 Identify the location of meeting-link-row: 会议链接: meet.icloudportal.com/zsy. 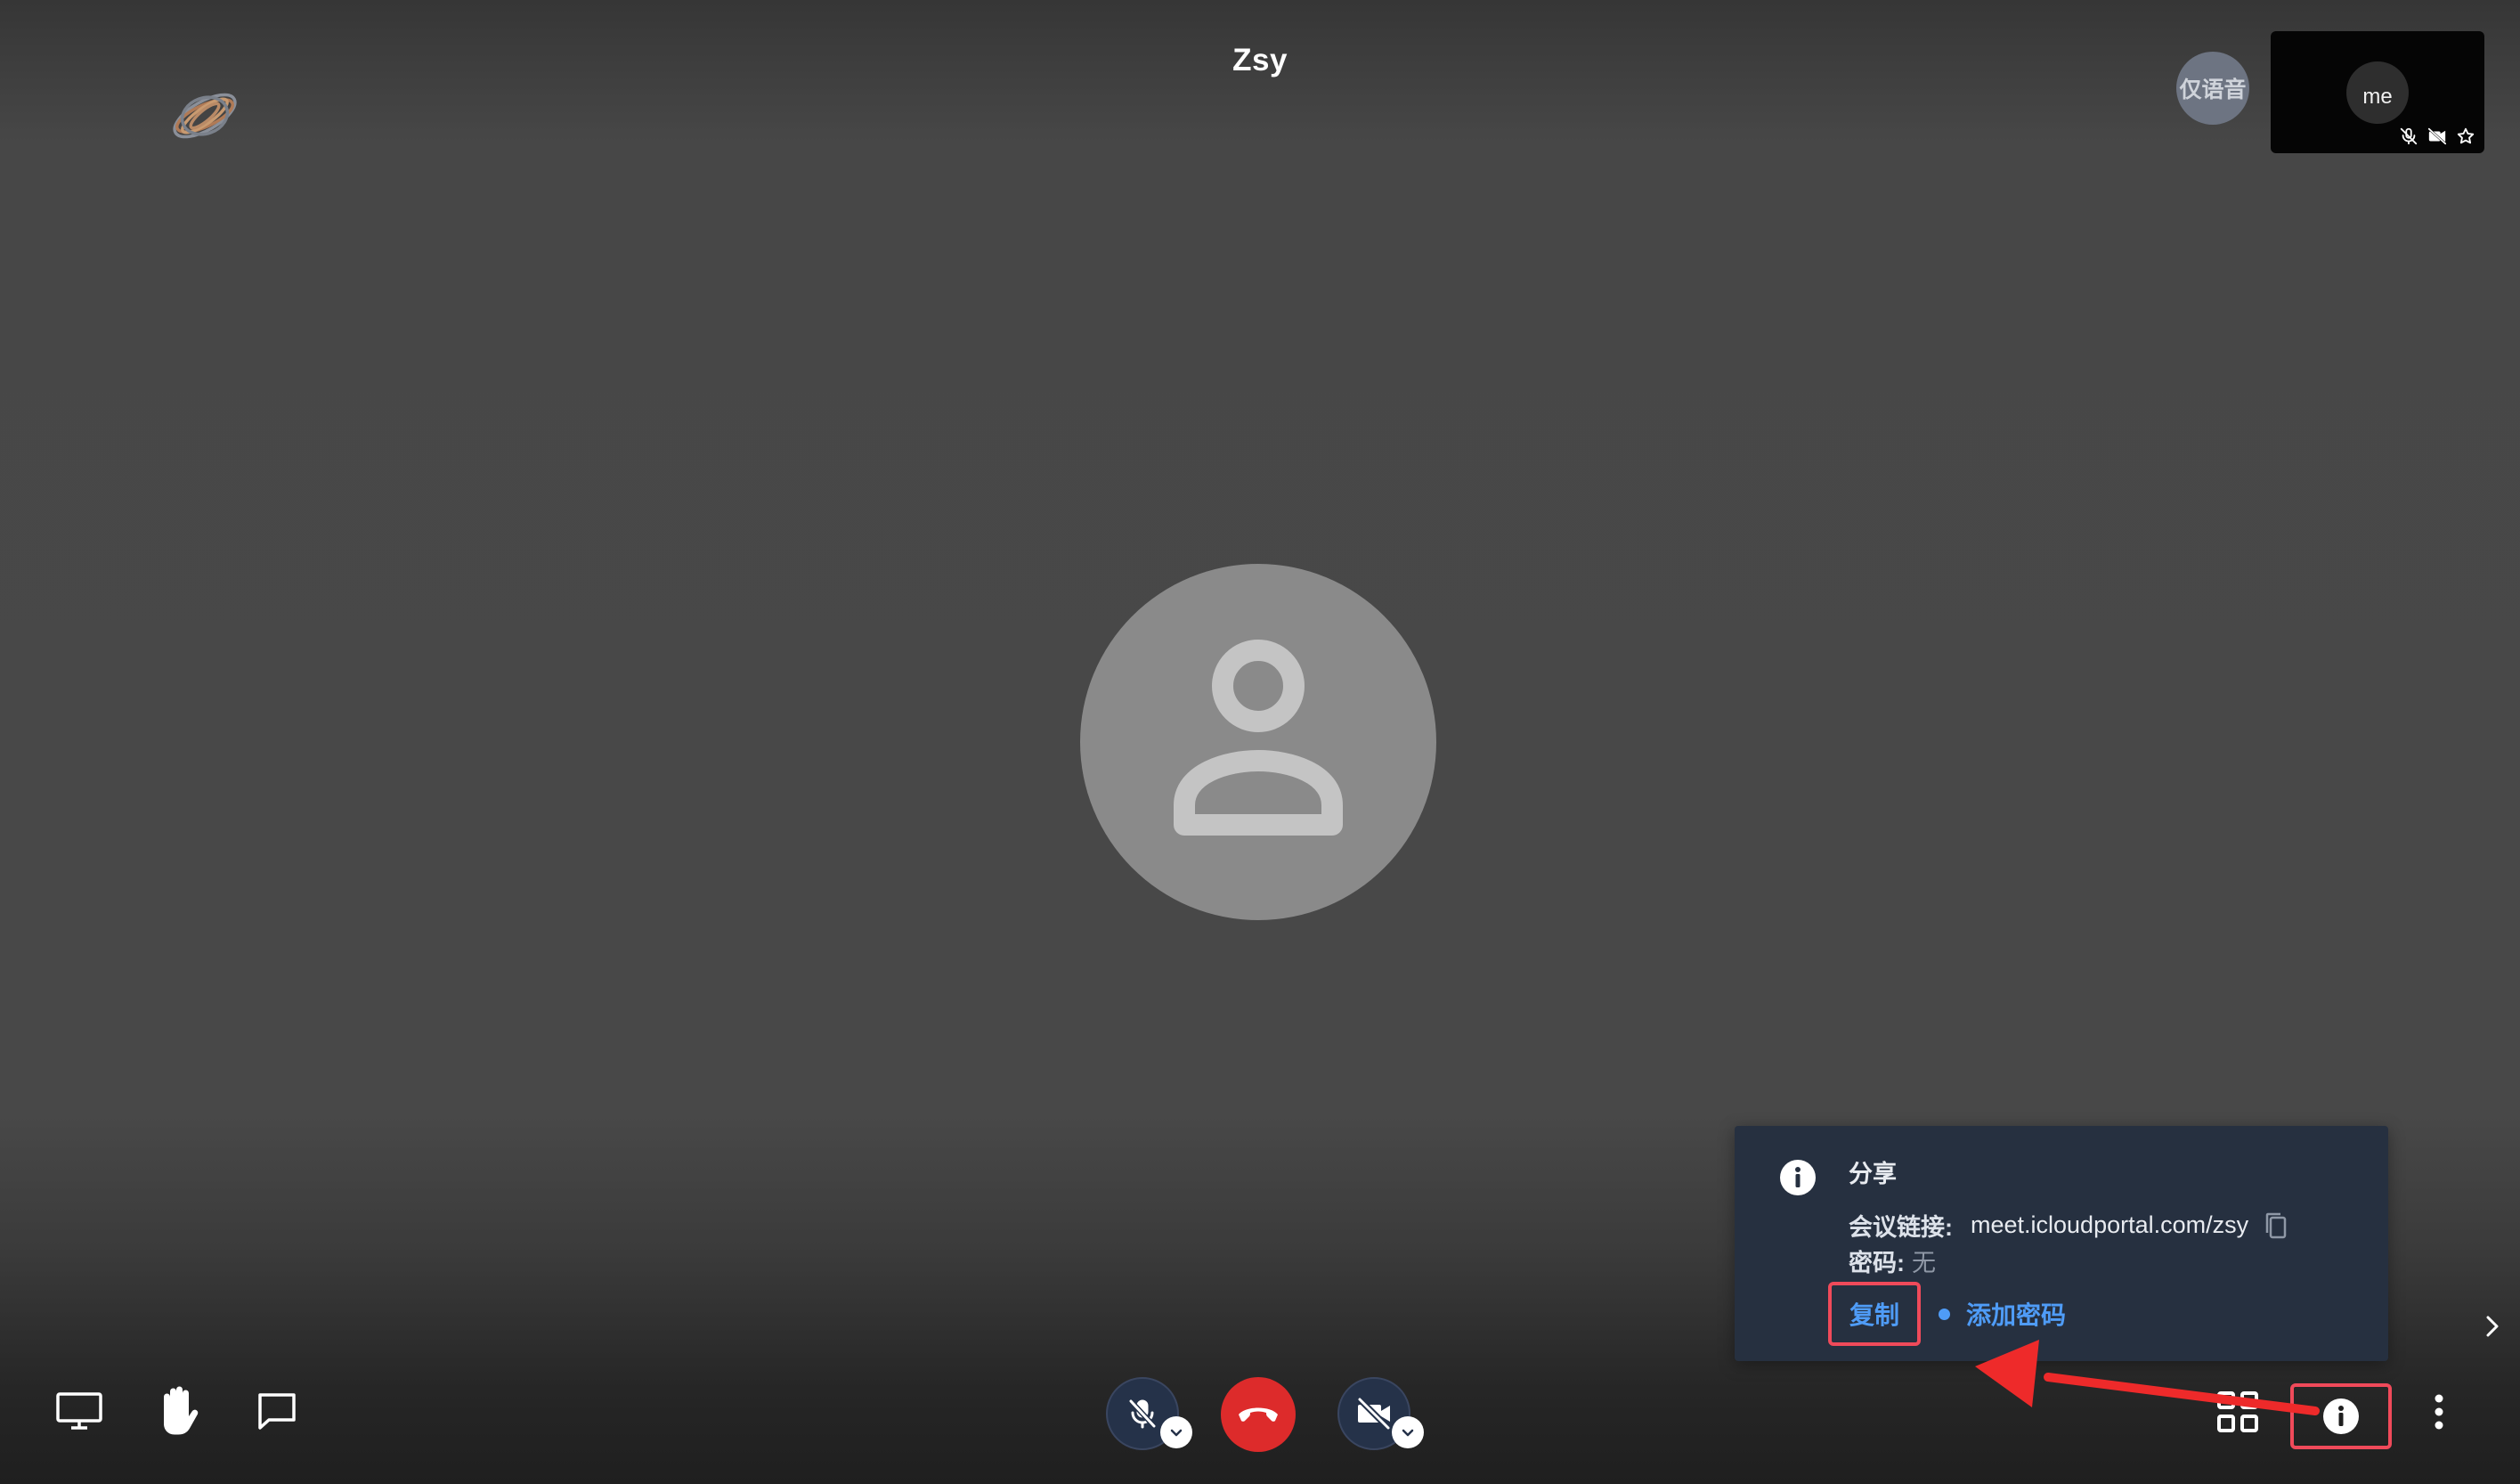
(2069, 1226).